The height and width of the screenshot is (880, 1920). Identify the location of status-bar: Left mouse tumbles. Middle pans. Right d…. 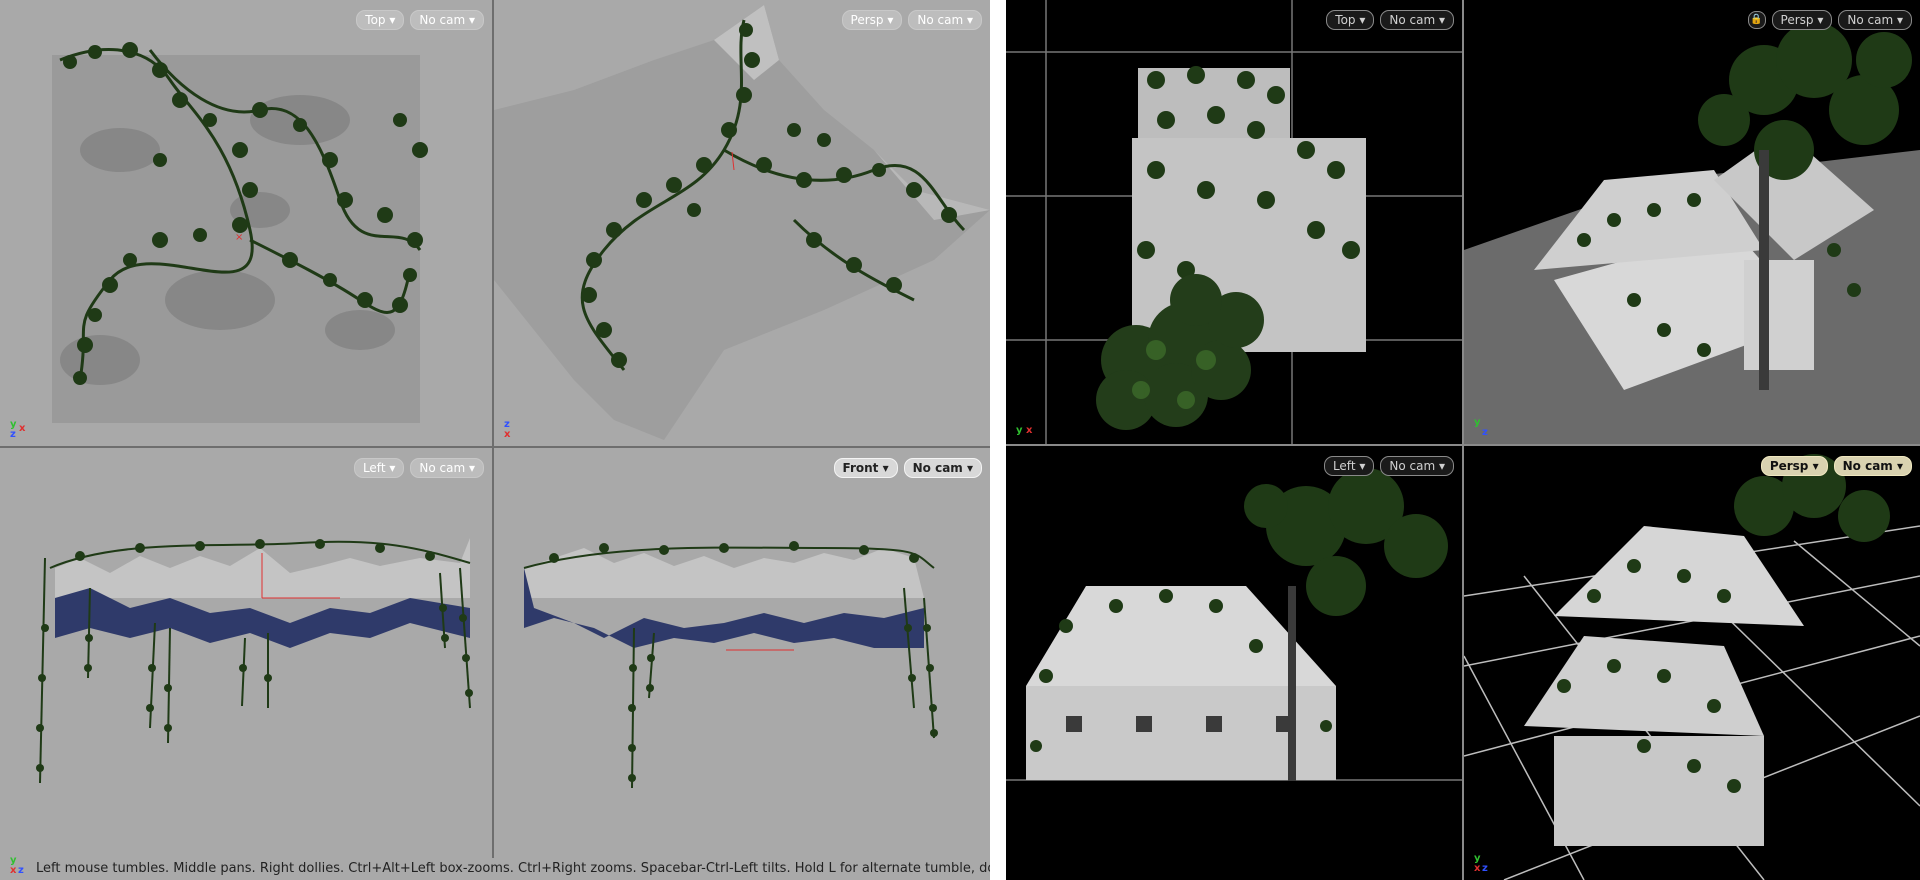
(495, 869).